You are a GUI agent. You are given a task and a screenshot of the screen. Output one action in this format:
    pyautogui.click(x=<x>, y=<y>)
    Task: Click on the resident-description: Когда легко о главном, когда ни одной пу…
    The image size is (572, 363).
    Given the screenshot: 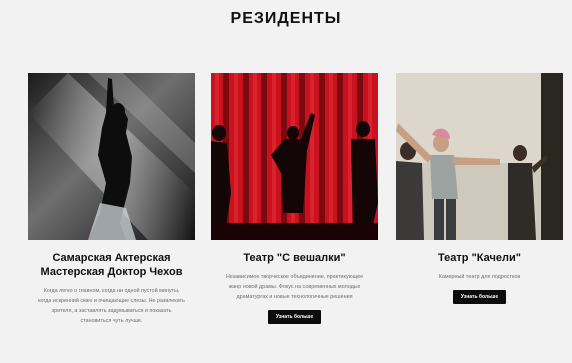 What is the action you would take?
    pyautogui.click(x=111, y=306)
    